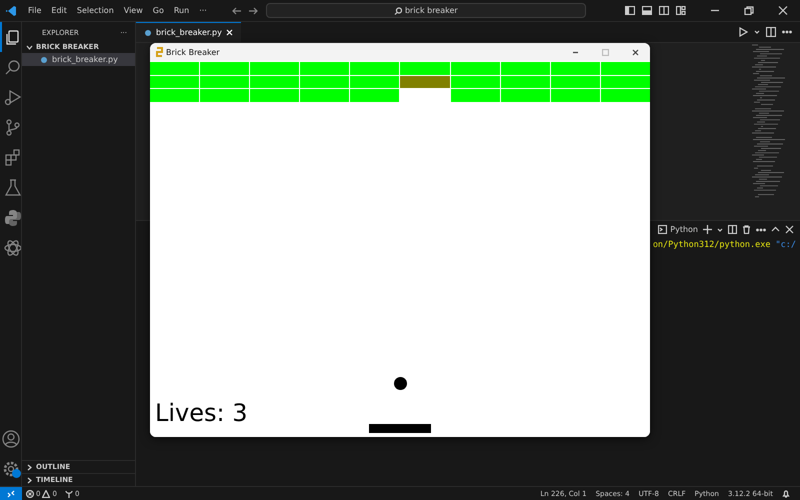 The height and width of the screenshot is (500, 800). I want to click on run-debug-icon, so click(11, 97).